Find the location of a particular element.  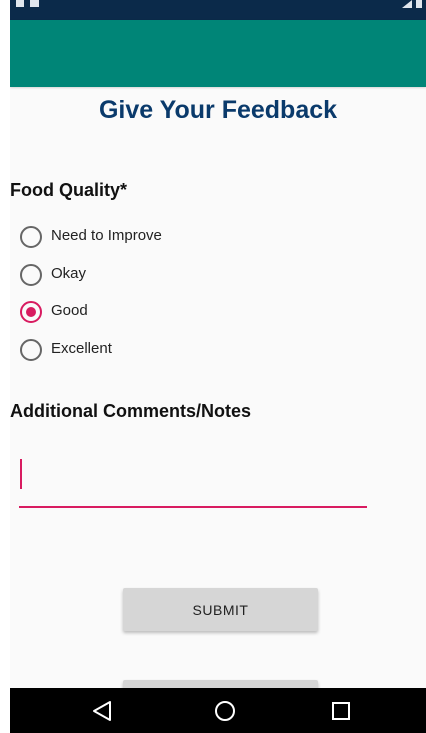

navigation-bar is located at coordinates (218, 710).